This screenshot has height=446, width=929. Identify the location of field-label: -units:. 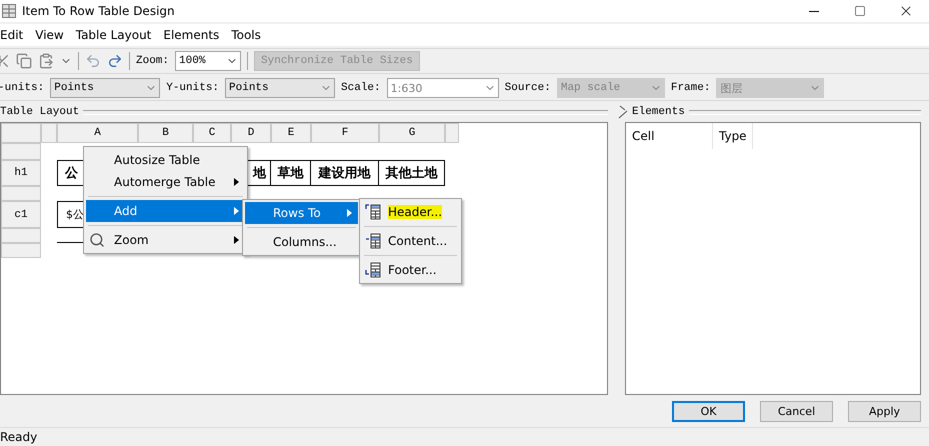
(22, 88).